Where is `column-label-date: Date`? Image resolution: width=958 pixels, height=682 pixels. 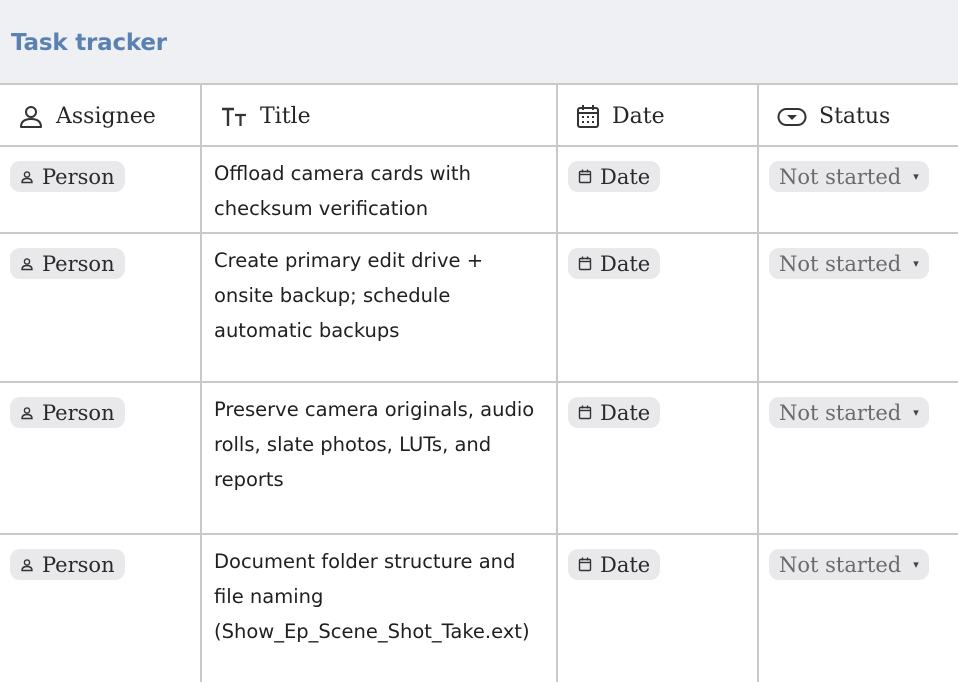
column-label-date: Date is located at coordinates (638, 116).